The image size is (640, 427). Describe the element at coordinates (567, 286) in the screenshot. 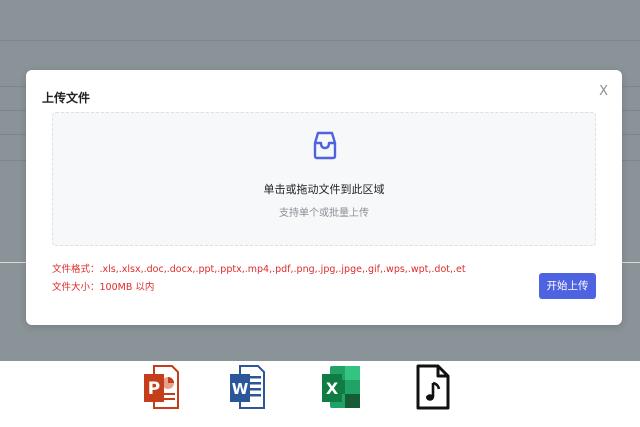

I see `start-upload-button: 开始上传` at that location.